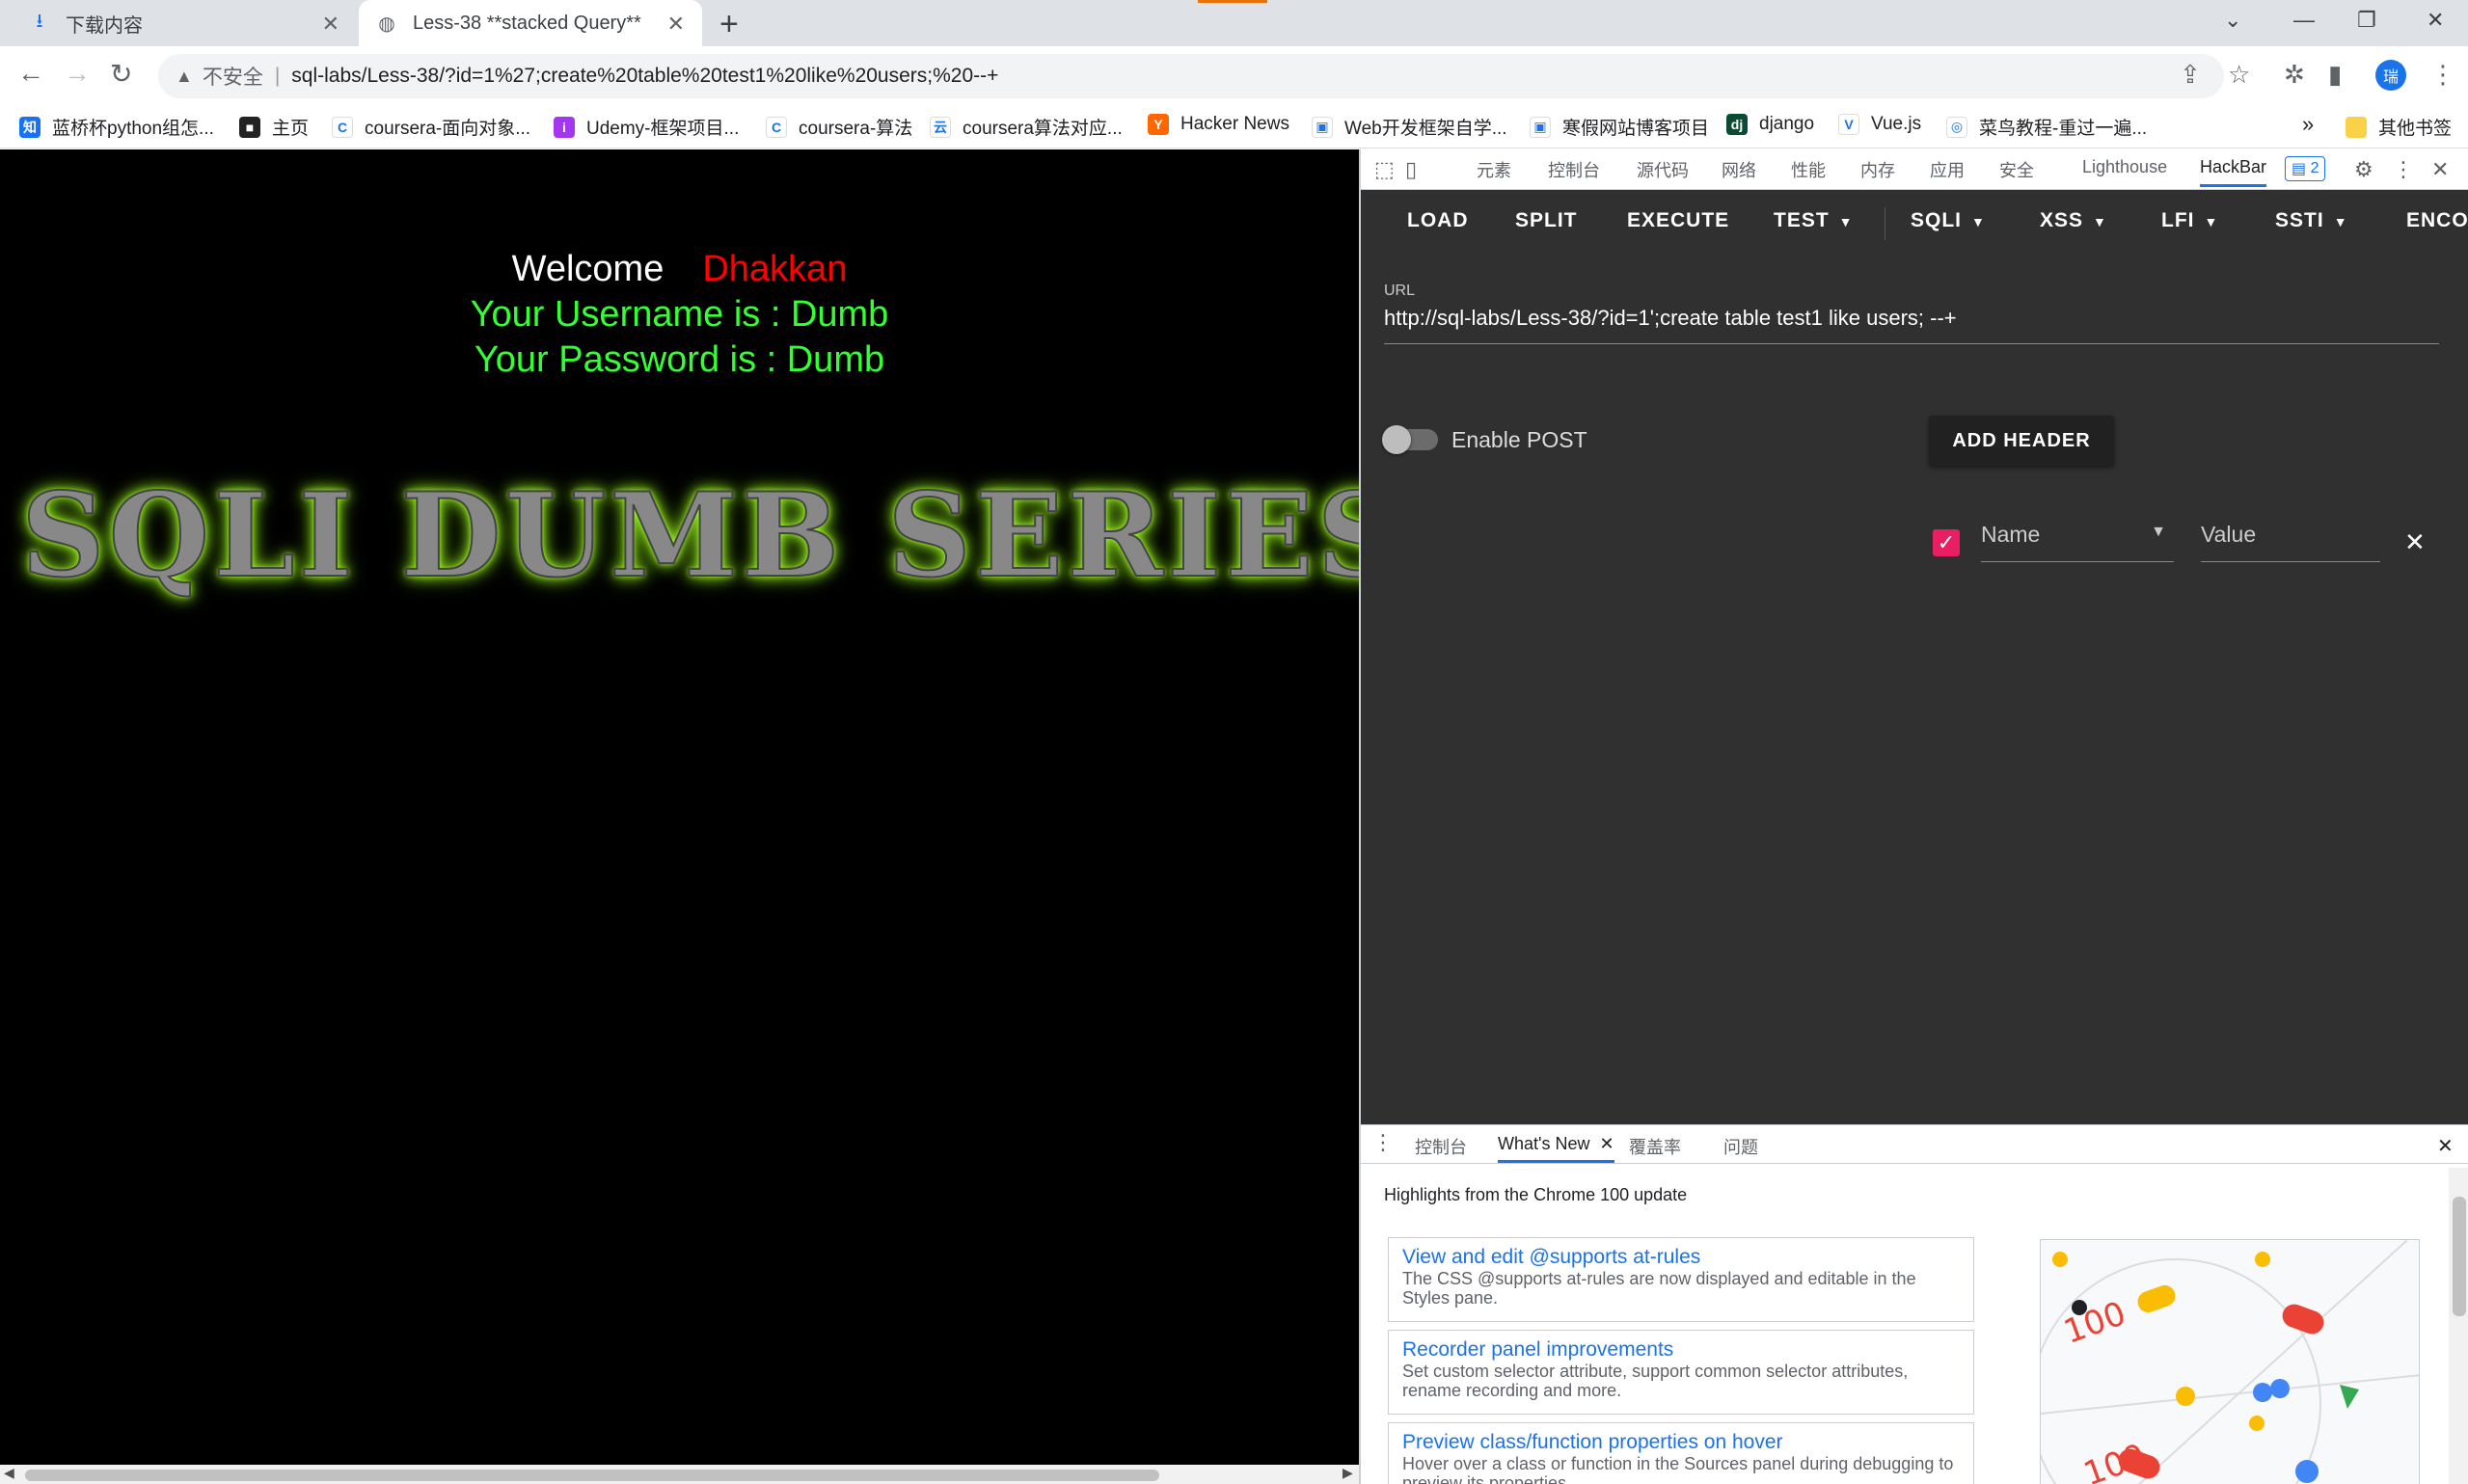 This screenshot has height=1484, width=2468. Describe the element at coordinates (2077, 542) in the screenshot. I see `header-name-select: Name ▼` at that location.